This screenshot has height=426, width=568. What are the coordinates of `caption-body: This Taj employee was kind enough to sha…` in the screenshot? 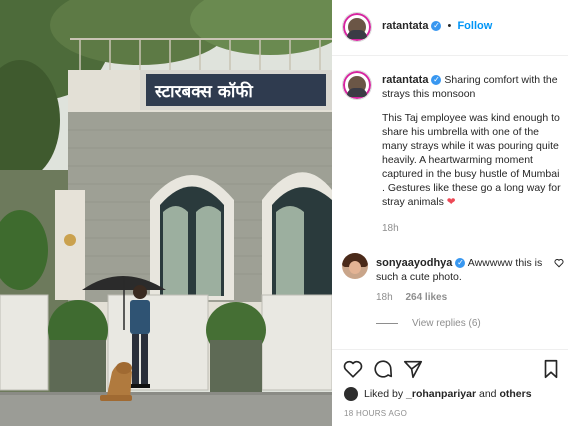 It's located at (471, 160).